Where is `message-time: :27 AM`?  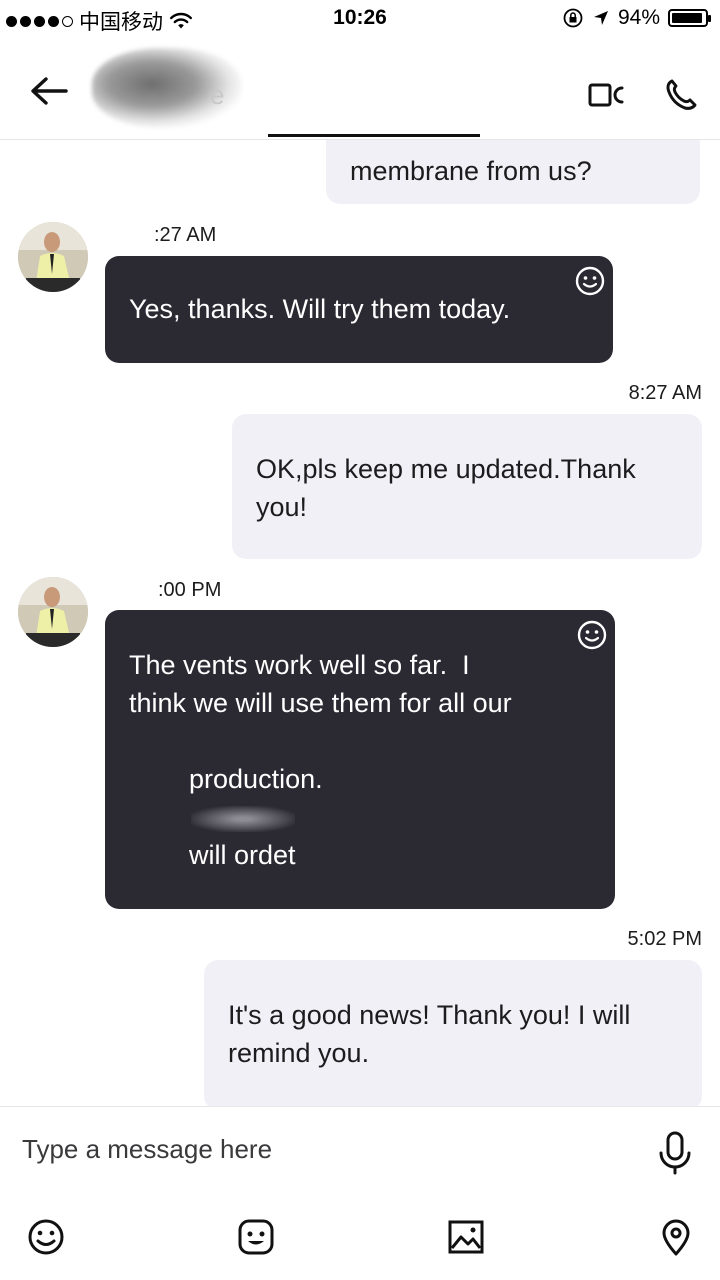 message-time: :27 AM is located at coordinates (185, 235).